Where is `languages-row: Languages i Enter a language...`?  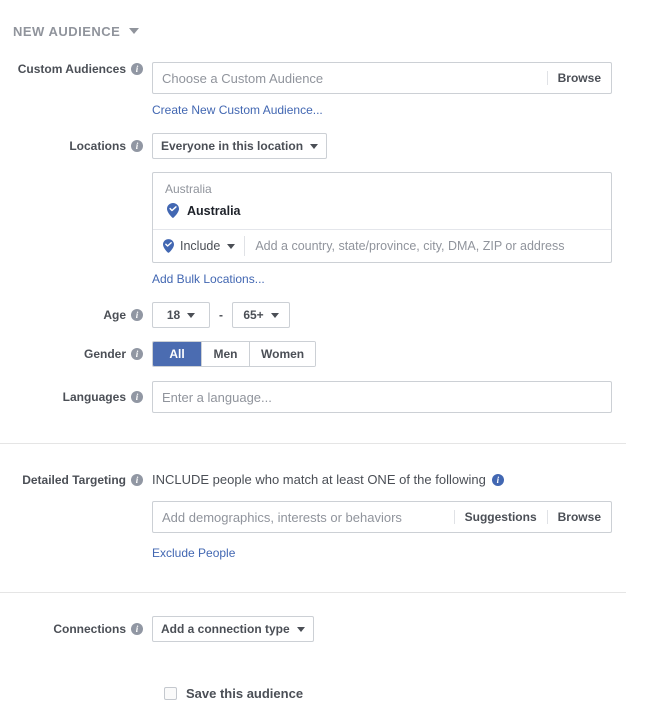
languages-row: Languages i Enter a language... is located at coordinates (332, 397).